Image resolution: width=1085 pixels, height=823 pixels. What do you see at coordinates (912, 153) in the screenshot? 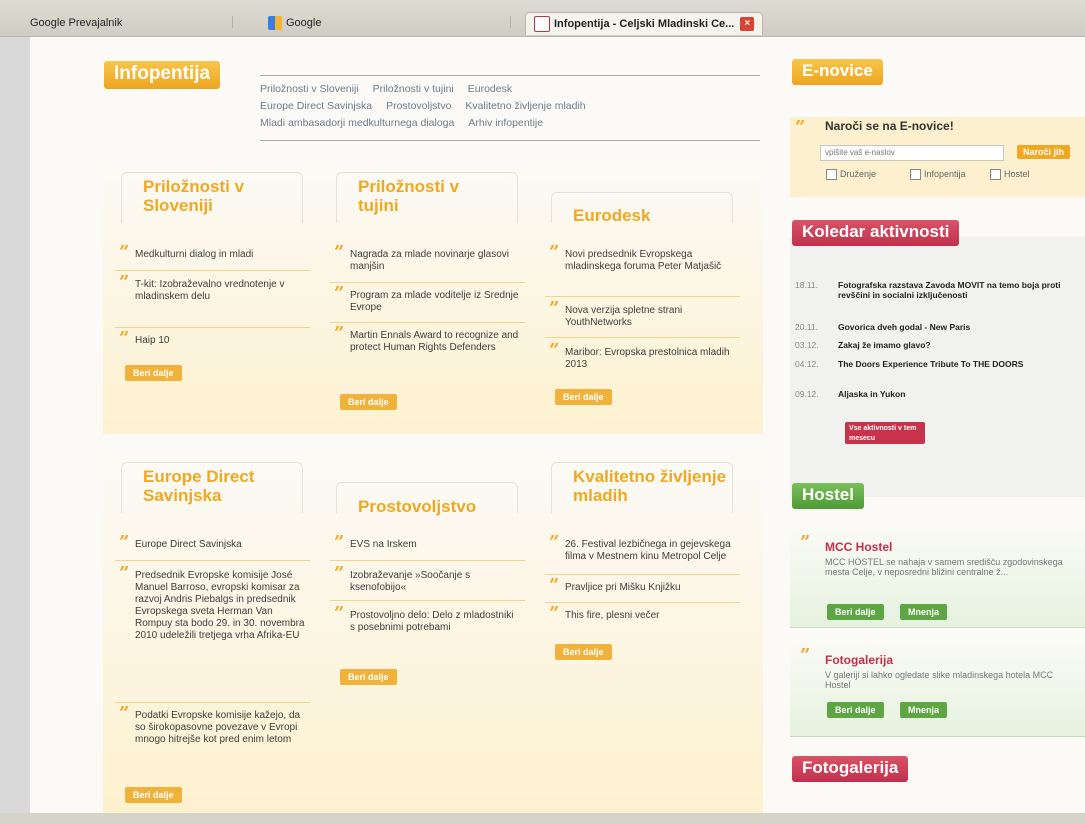
I see `email-field` at bounding box center [912, 153].